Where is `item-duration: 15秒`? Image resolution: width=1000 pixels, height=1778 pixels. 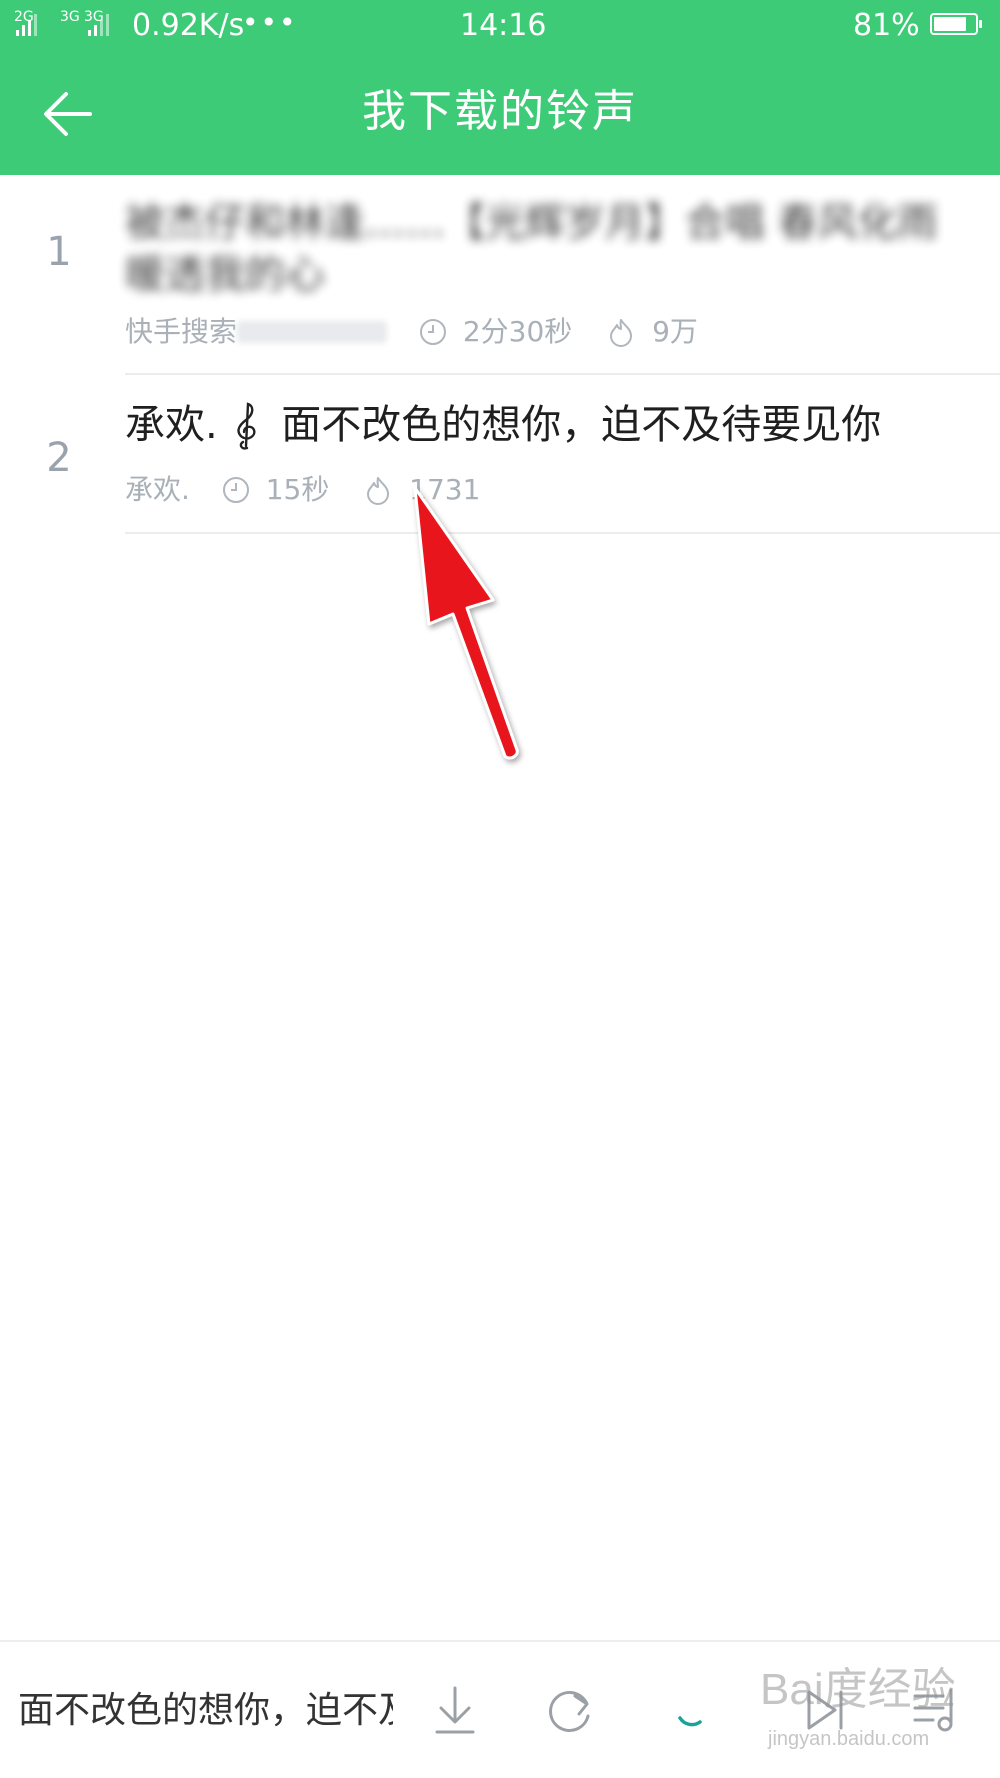
item-duration: 15秒 is located at coordinates (297, 489).